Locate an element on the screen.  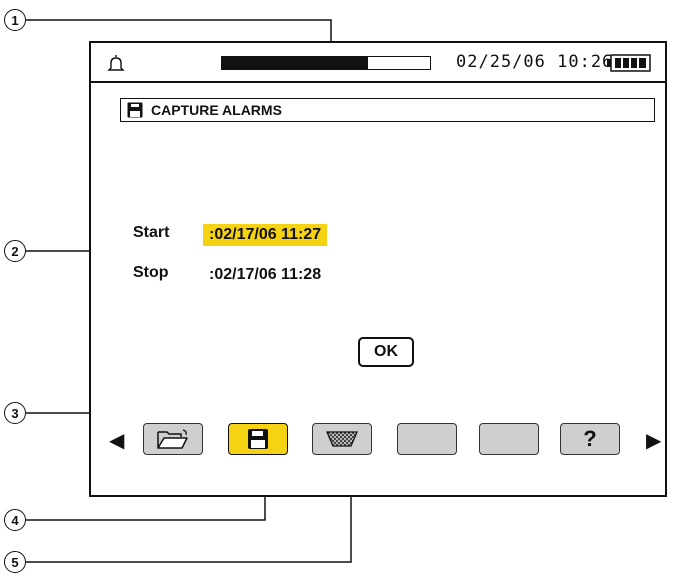
battery-full-icon is located at coordinates (629, 63).